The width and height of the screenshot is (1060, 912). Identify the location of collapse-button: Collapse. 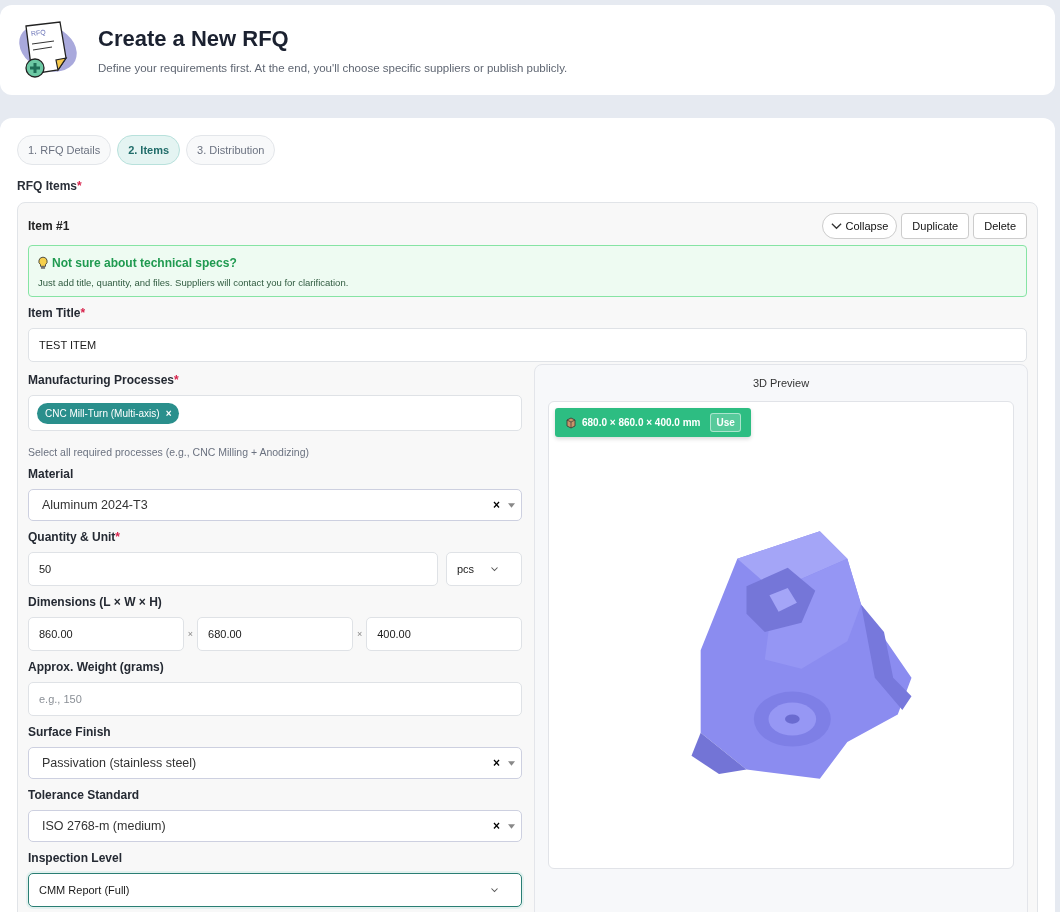
(859, 226).